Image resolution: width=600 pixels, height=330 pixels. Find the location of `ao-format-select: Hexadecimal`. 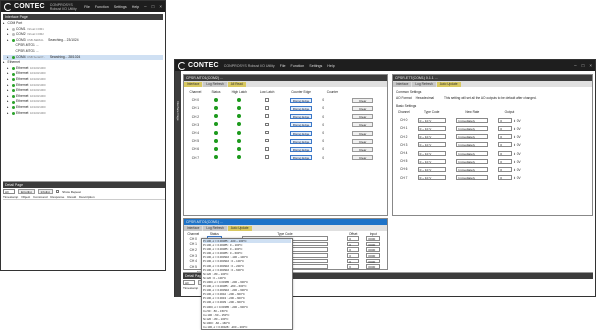

ao-format-select: Hexadecimal is located at coordinates (425, 98).